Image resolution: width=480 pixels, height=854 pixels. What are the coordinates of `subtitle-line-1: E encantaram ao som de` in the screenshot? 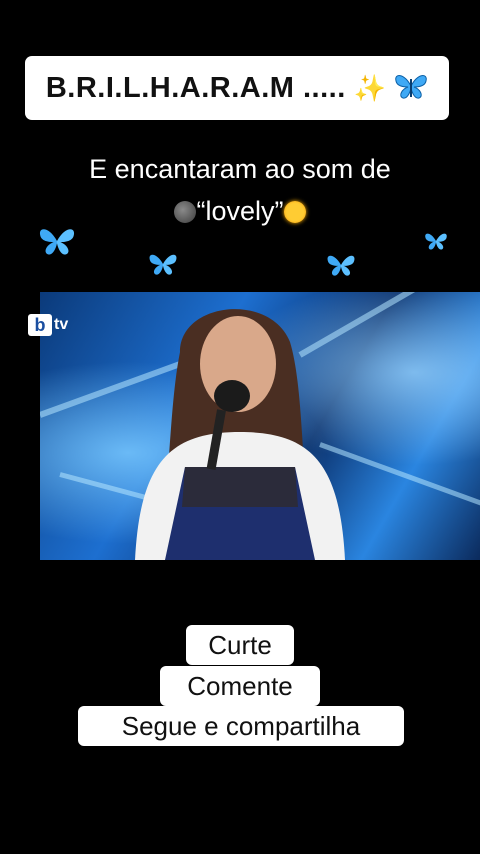 It's located at (240, 169).